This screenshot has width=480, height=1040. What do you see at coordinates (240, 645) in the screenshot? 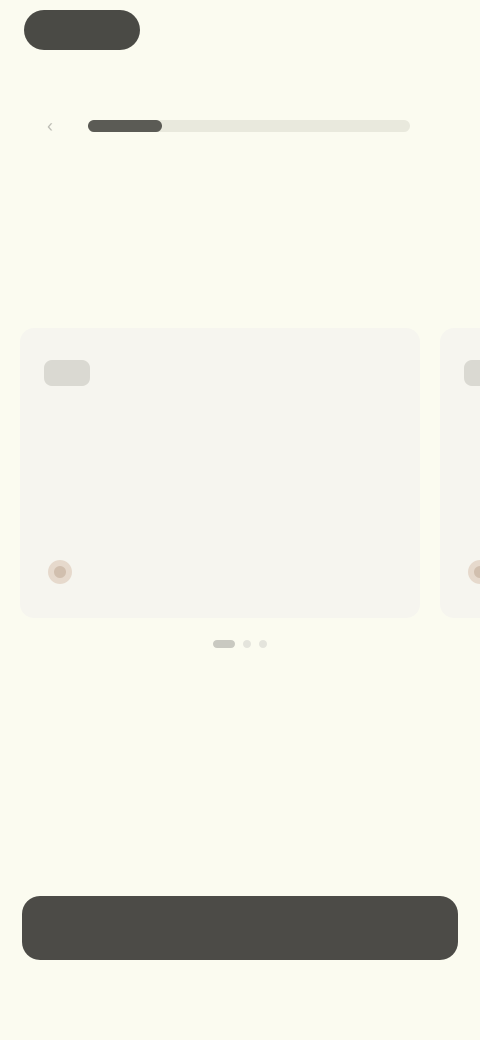
I see `carousel-pagination` at bounding box center [240, 645].